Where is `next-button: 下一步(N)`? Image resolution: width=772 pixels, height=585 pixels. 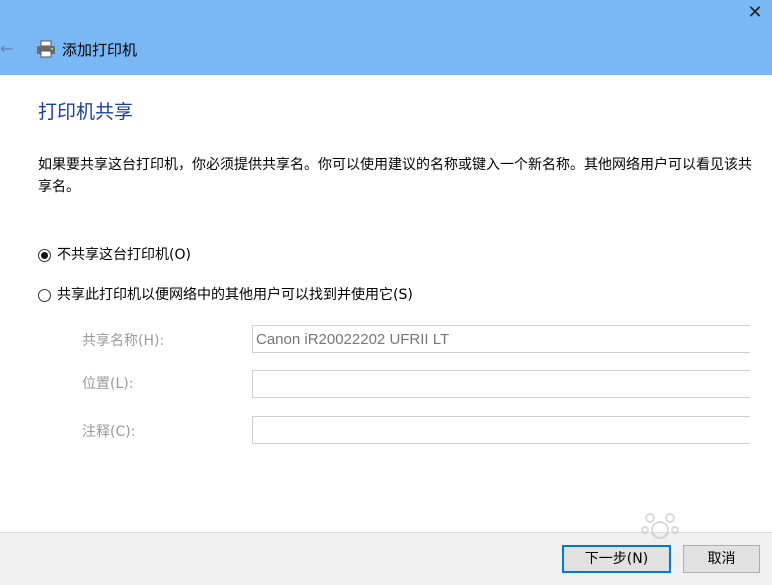
next-button: 下一步(N) is located at coordinates (616, 559).